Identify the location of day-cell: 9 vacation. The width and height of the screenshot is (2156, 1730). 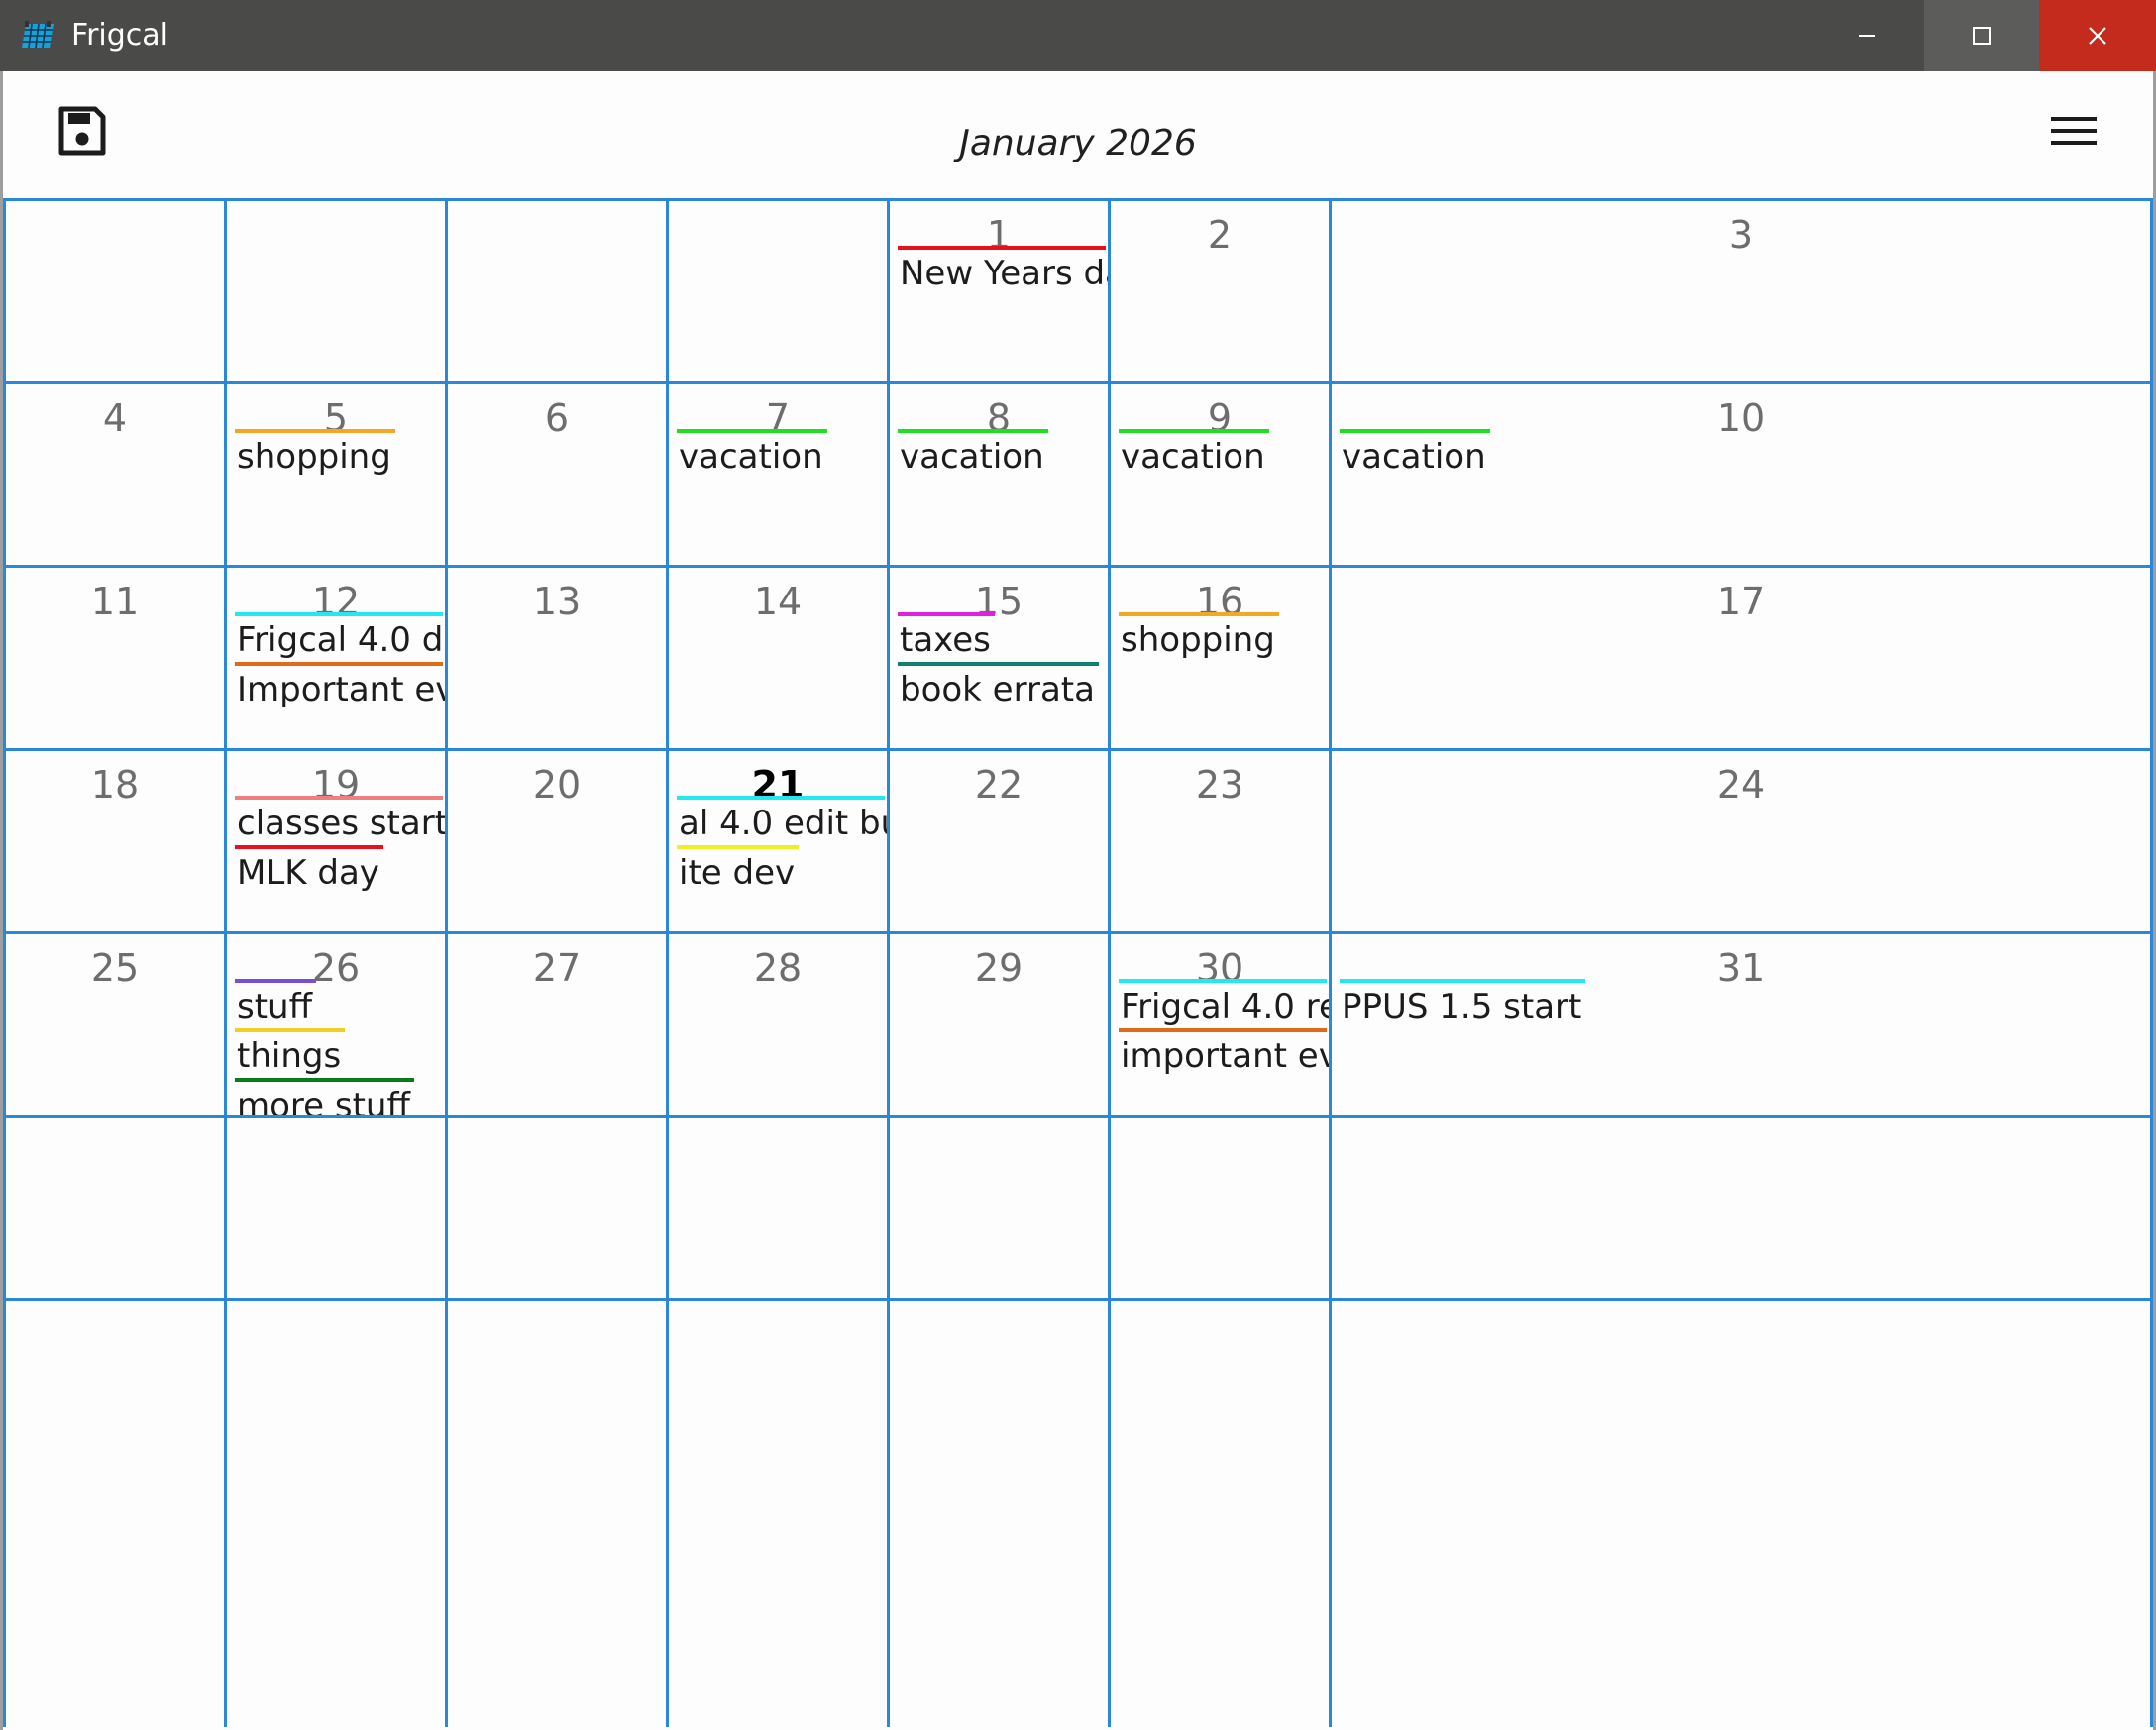
(1220, 475).